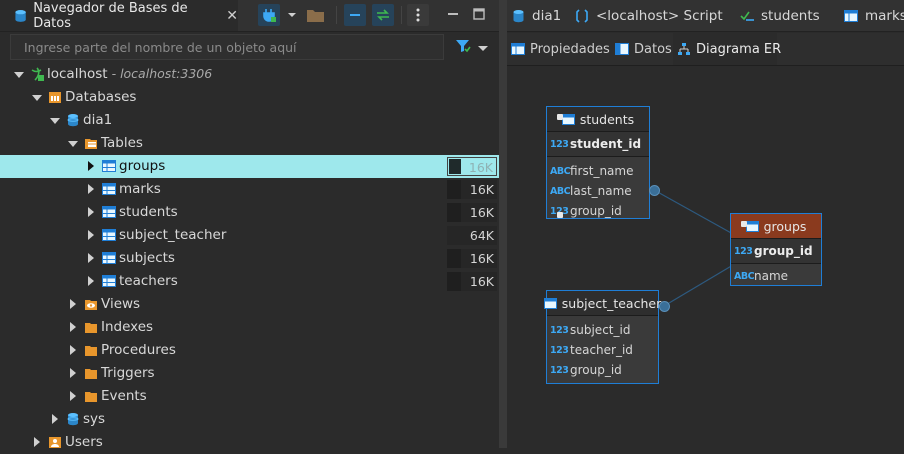 This screenshot has height=454, width=904. What do you see at coordinates (232, 16) in the screenshot?
I see `close-icon: ✕` at bounding box center [232, 16].